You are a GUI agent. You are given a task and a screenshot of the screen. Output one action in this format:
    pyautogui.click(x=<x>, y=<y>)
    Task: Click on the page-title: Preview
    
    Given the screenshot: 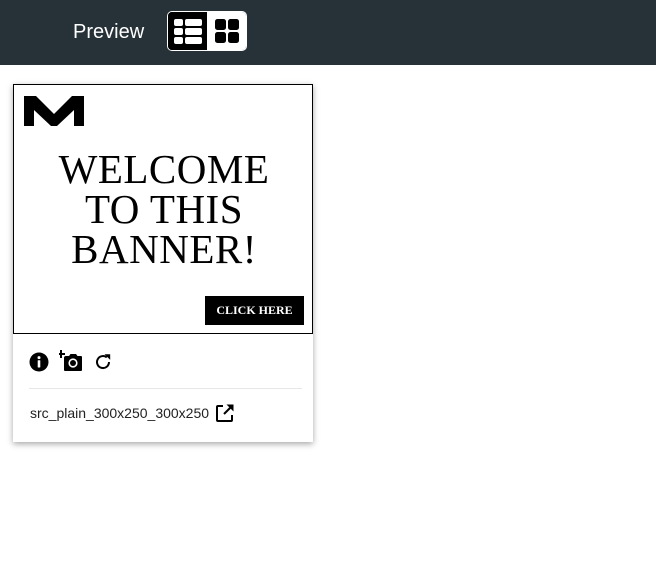 What is the action you would take?
    pyautogui.click(x=109, y=32)
    